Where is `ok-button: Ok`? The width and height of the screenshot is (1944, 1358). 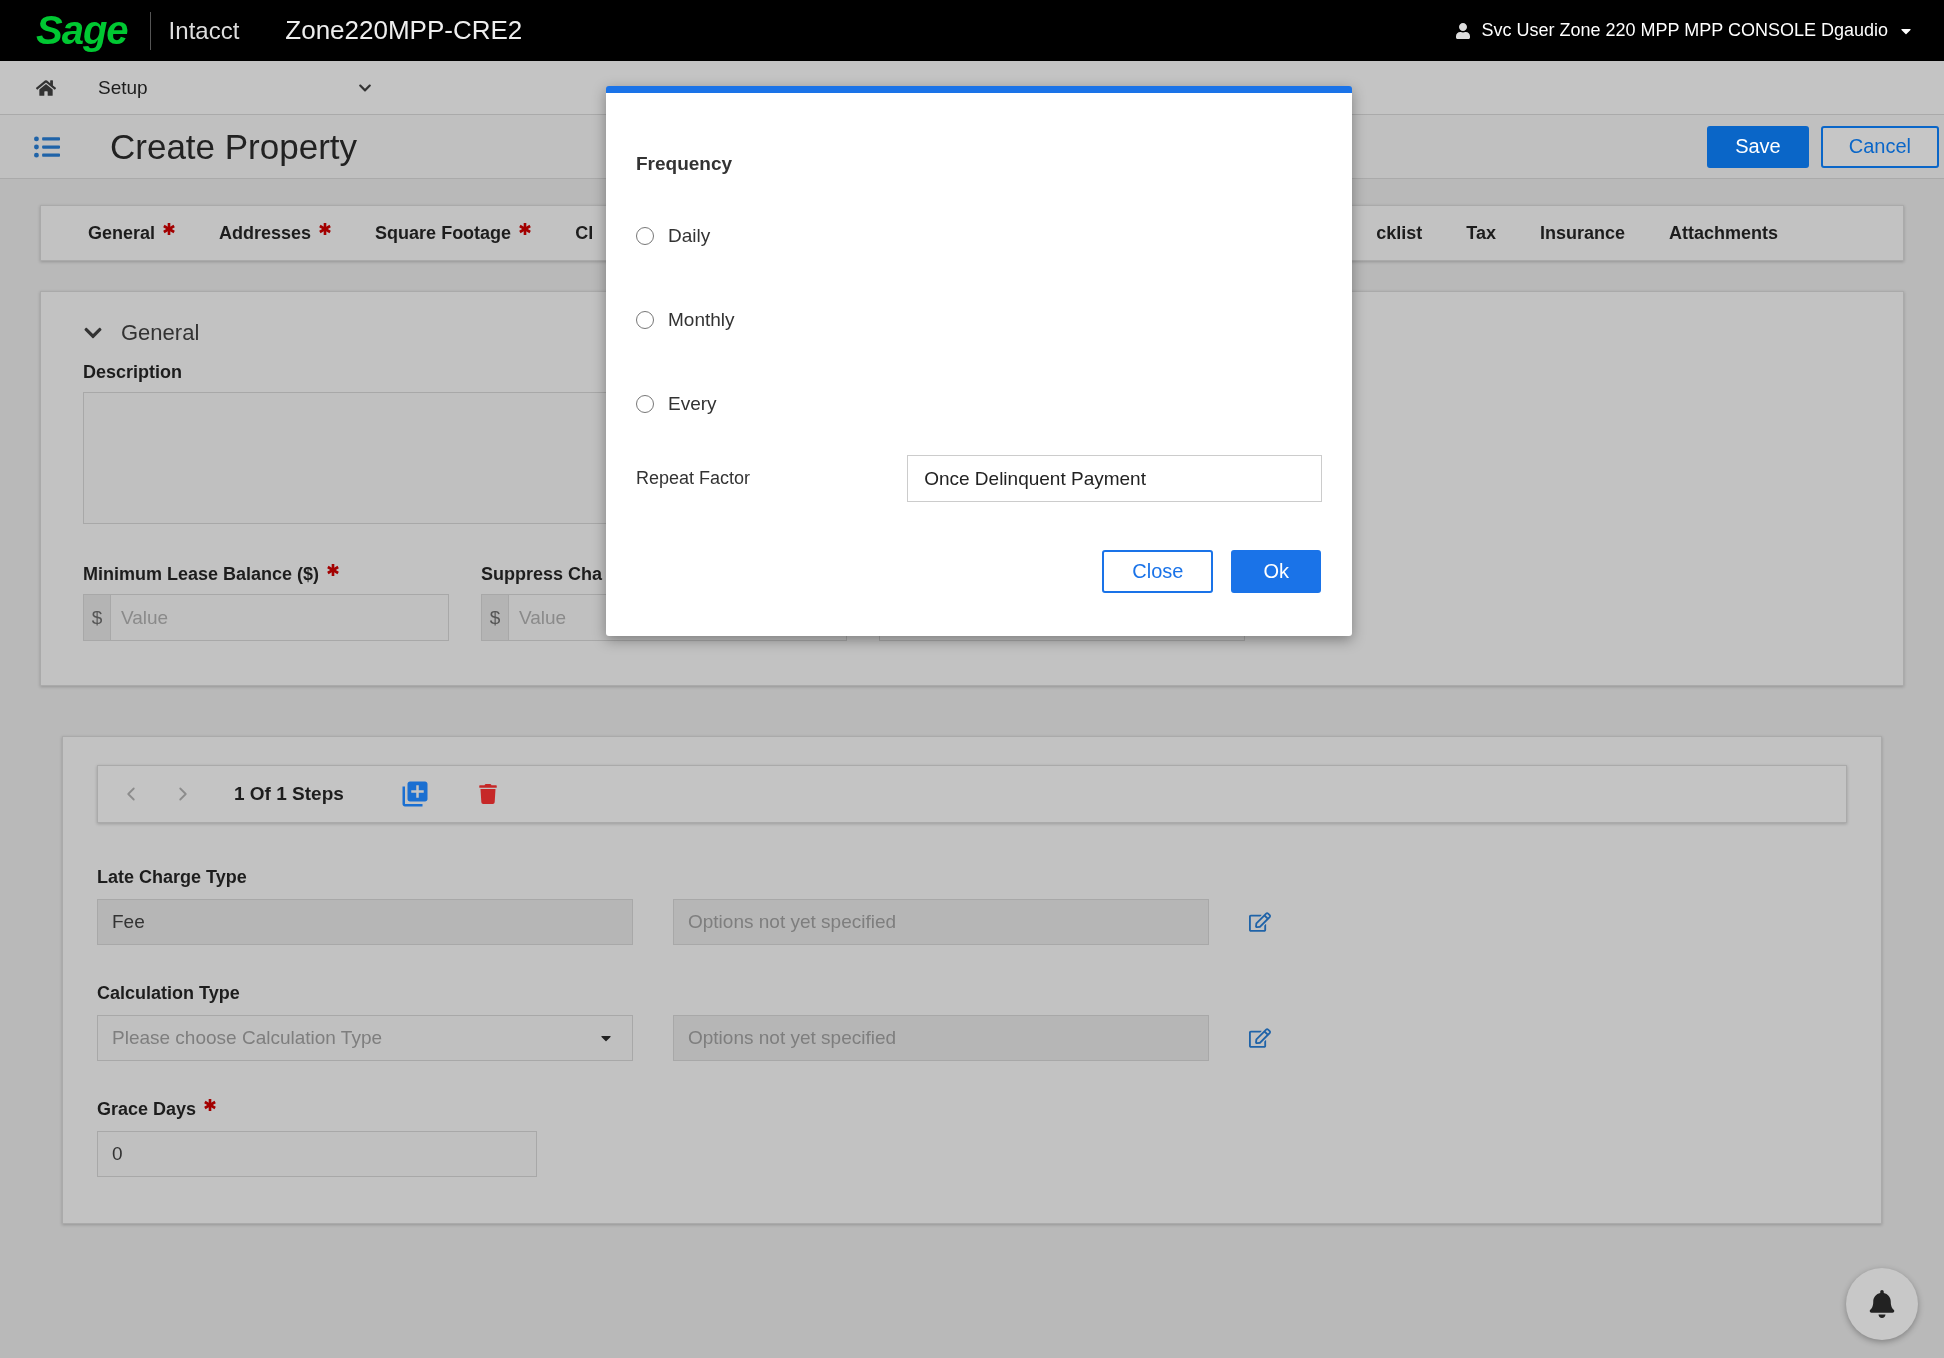
ok-button: Ok is located at coordinates (1276, 571).